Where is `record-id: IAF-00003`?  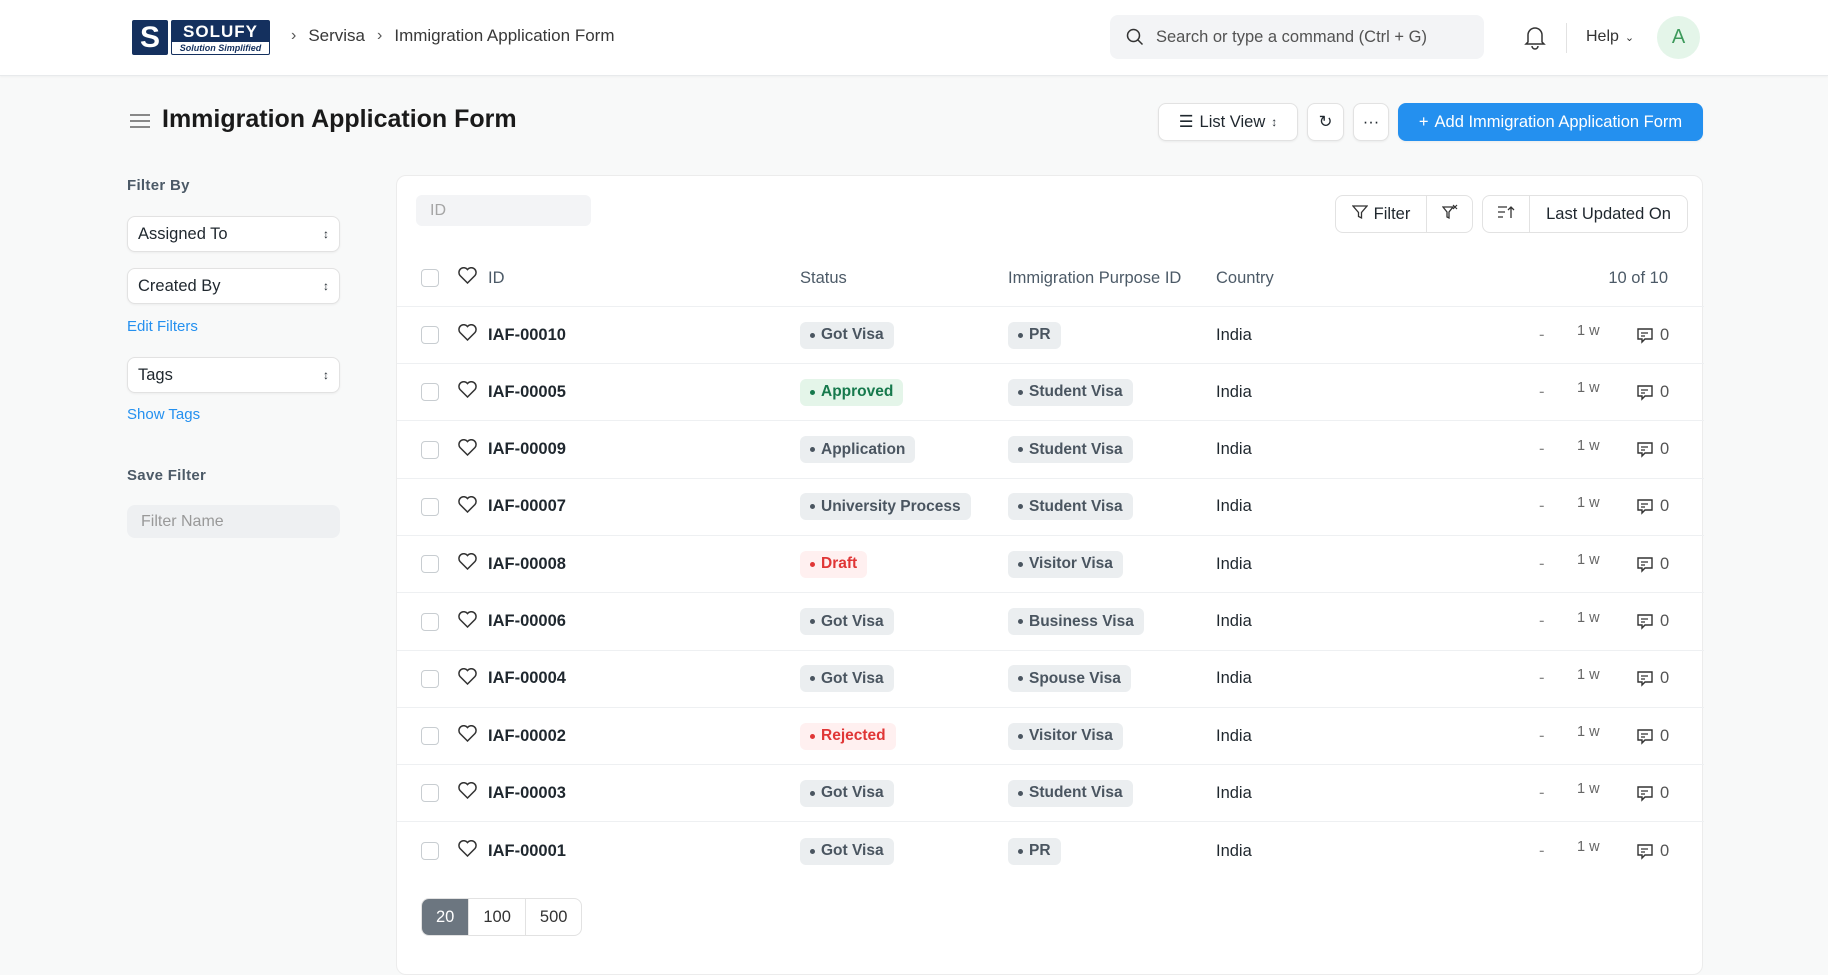
record-id: IAF-00003 is located at coordinates (527, 793).